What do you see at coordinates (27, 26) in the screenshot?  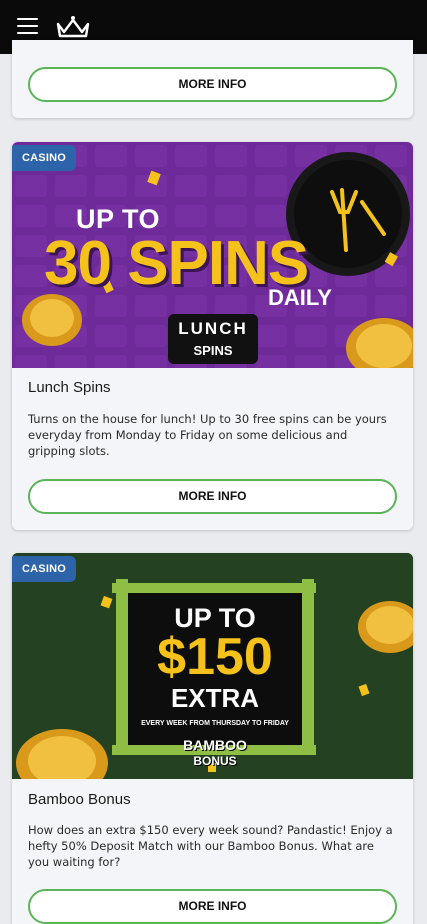 I see `hamburger-menu-icon` at bounding box center [27, 26].